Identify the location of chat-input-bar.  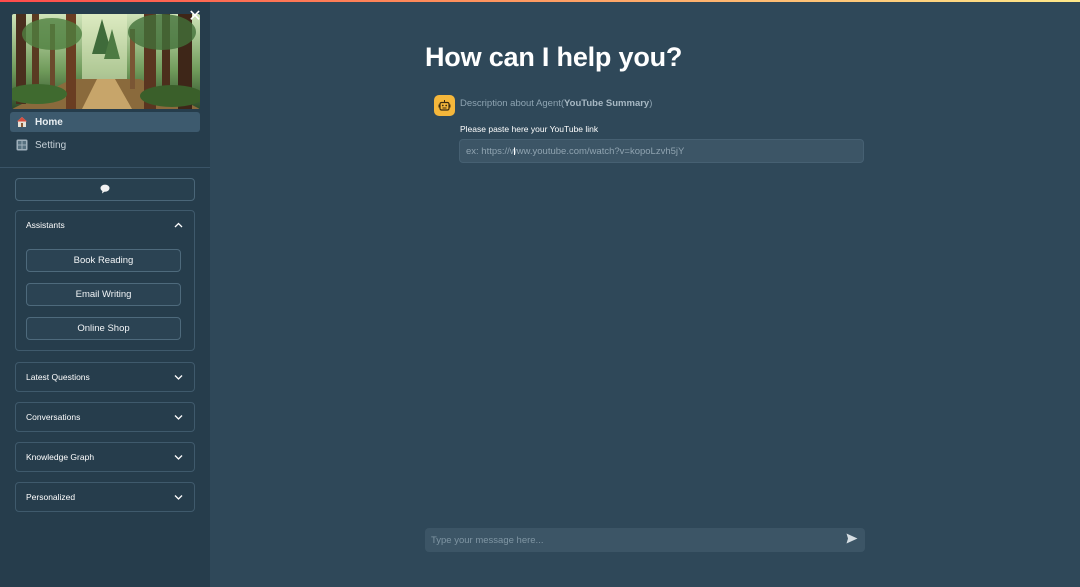
(645, 540).